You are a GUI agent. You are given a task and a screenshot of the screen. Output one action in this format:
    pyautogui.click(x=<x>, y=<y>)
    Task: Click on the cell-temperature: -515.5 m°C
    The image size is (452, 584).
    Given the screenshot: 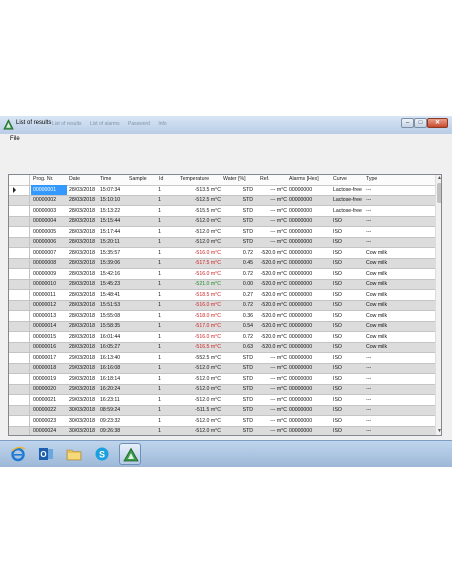 What is the action you would take?
    pyautogui.click(x=199, y=211)
    